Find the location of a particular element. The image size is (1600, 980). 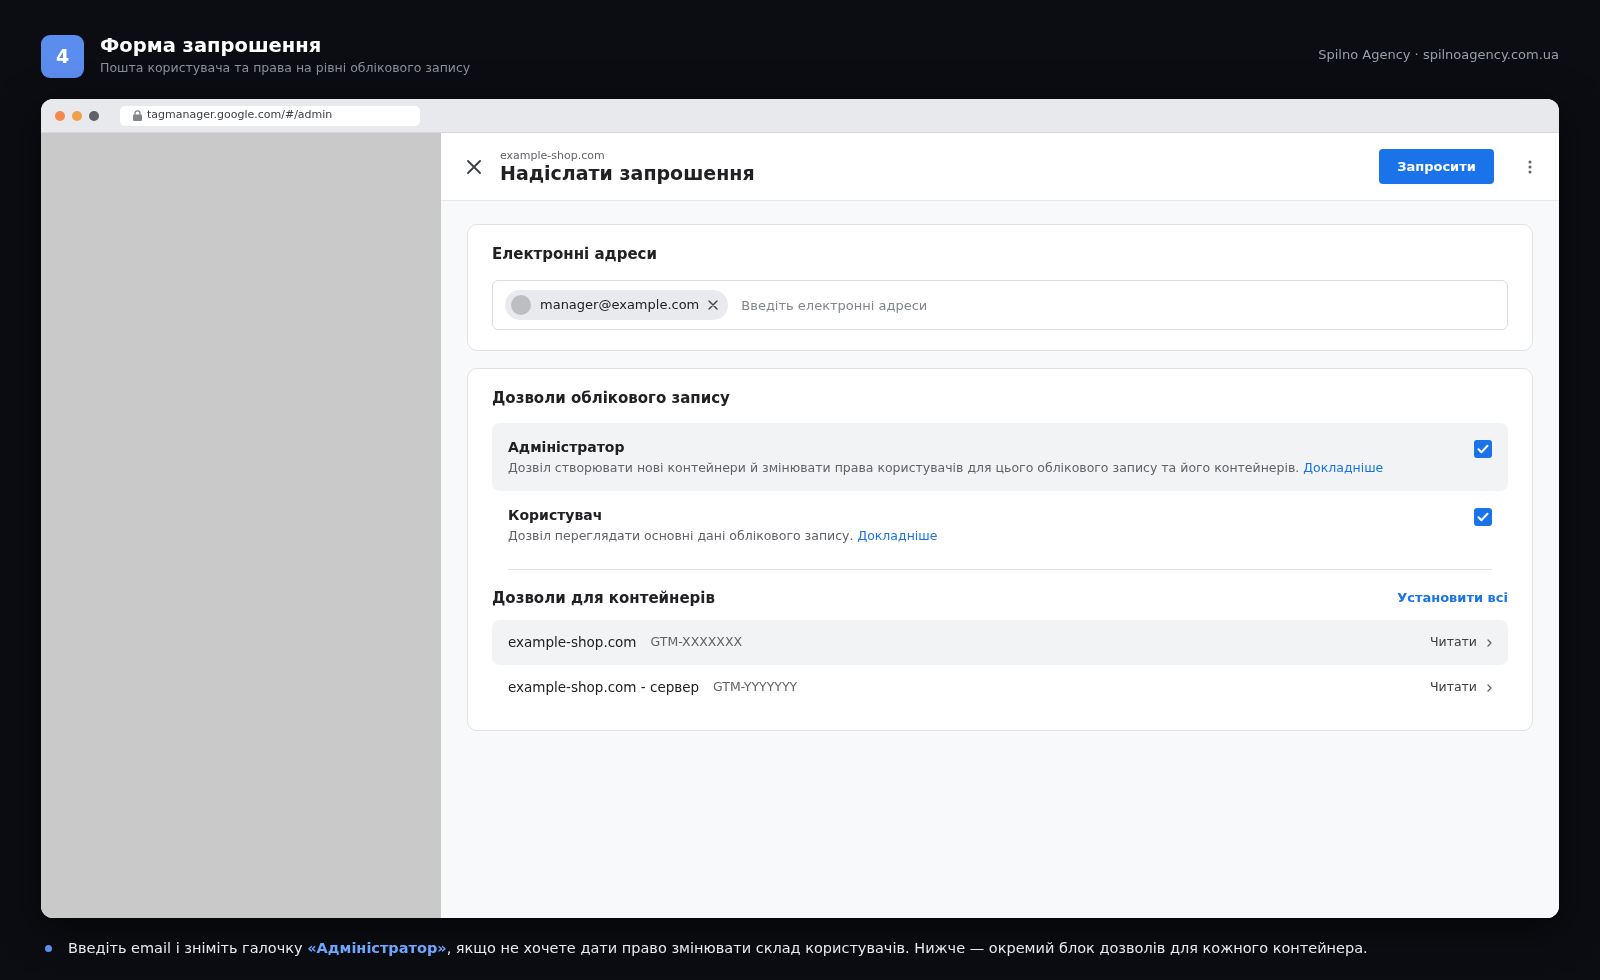

permission-title: Користувач is located at coordinates (556, 515).